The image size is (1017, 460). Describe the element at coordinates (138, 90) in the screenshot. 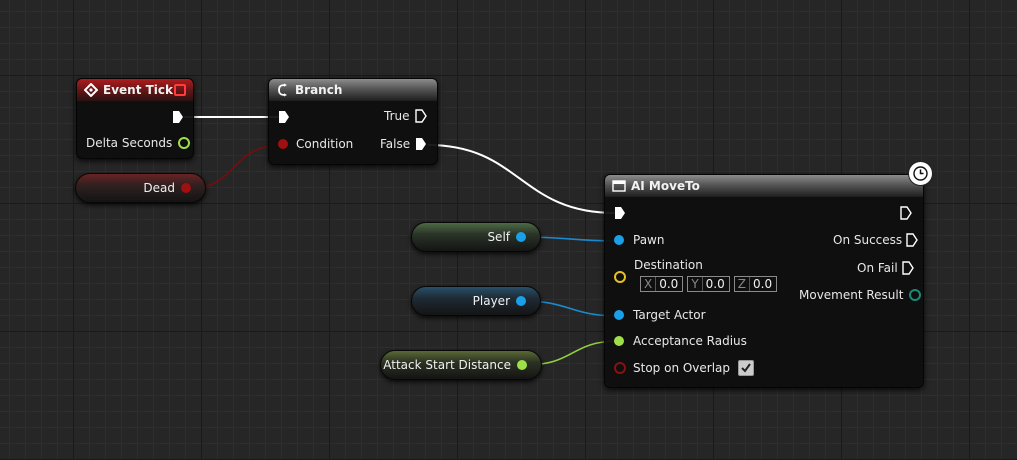

I see `event-tick-title: Event Tick` at that location.